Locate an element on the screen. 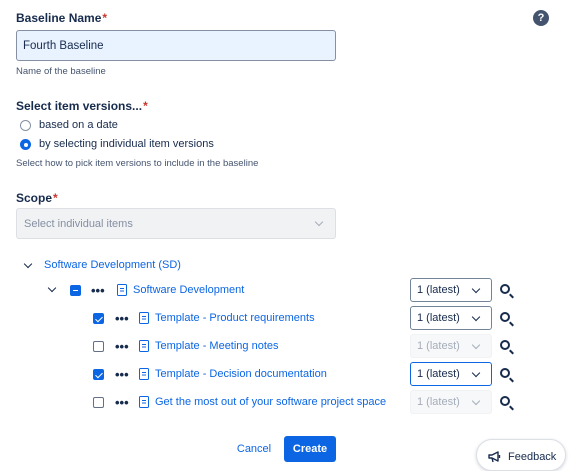 Image resolution: width=571 pixels, height=471 pixels. create-button: Create is located at coordinates (310, 449).